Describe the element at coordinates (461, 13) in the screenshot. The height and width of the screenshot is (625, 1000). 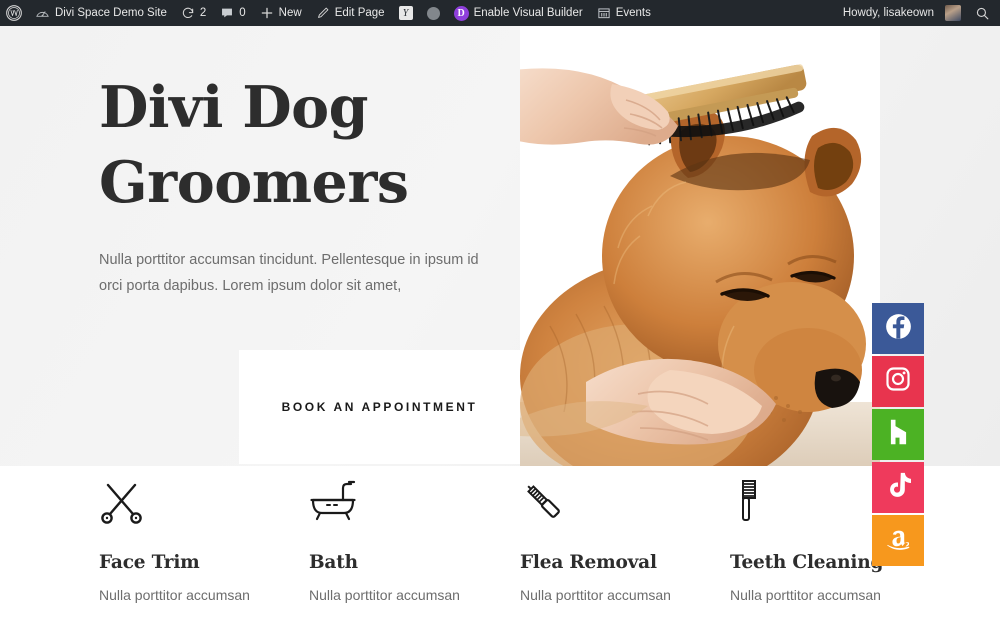
I see `divi-logo-icon: D` at that location.